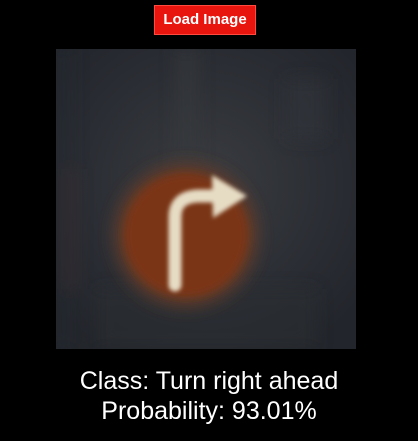 The height and width of the screenshot is (441, 418). Describe the element at coordinates (209, 411) in the screenshot. I see `probability-label: Probability: 93.01%` at that location.